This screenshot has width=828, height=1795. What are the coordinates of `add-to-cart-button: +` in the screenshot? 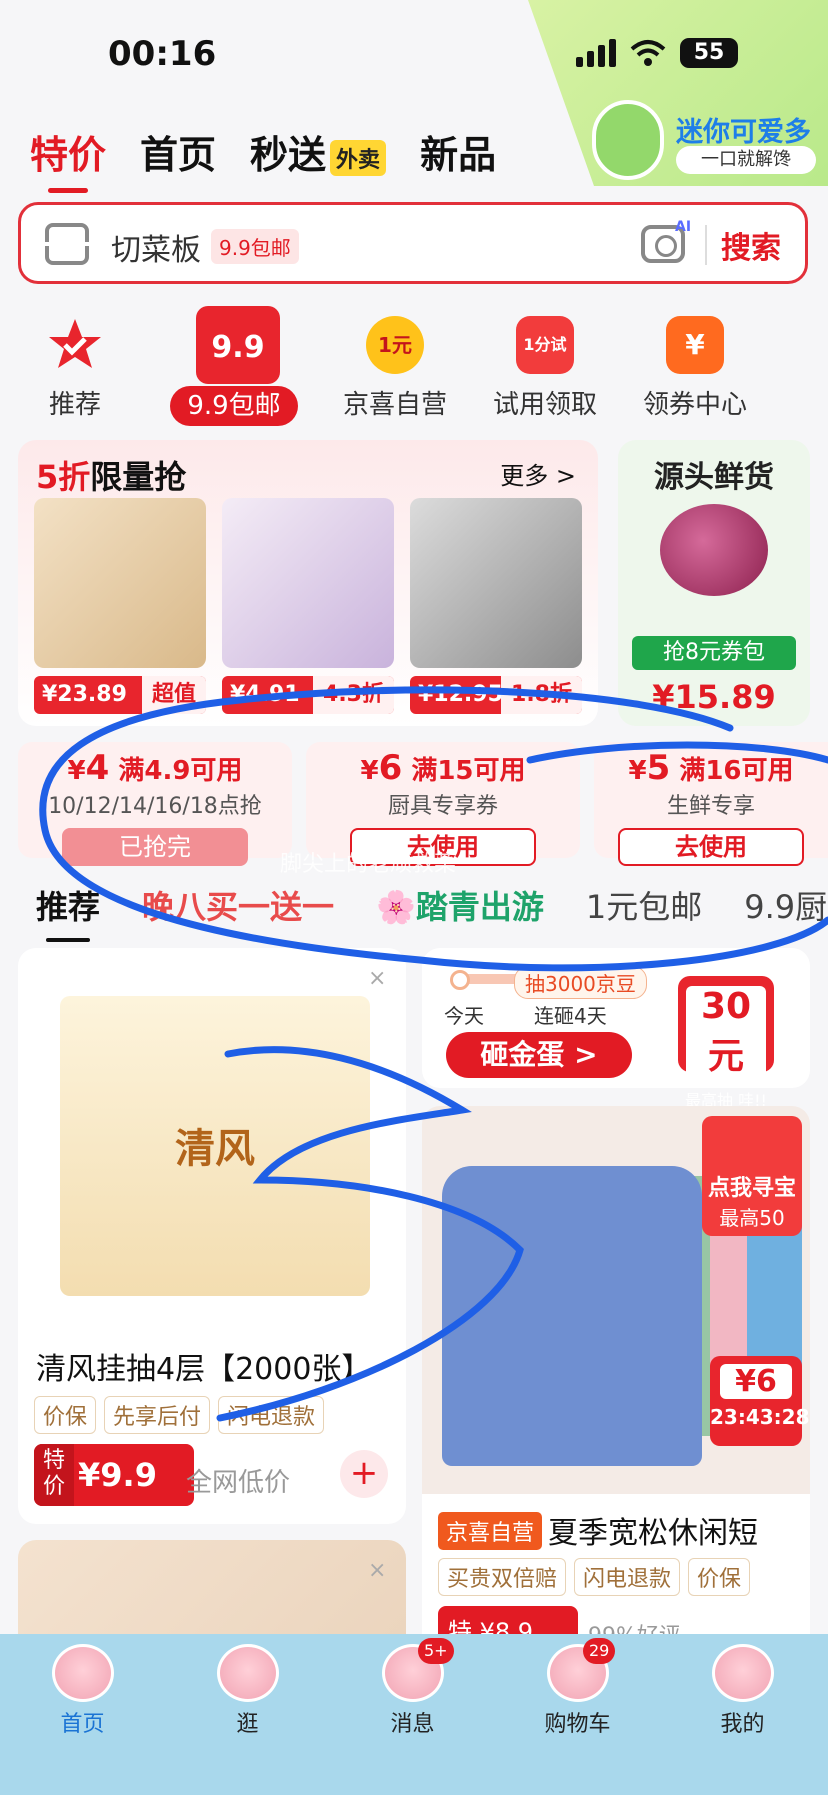 It's located at (364, 1474).